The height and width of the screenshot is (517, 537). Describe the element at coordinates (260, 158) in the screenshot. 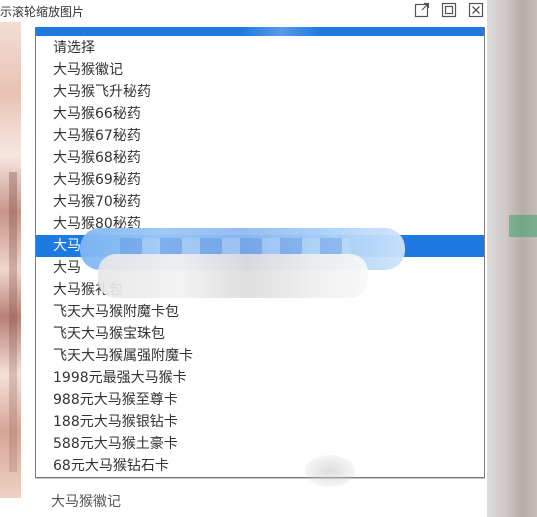

I see `option-item: 大马猴68秘药` at that location.